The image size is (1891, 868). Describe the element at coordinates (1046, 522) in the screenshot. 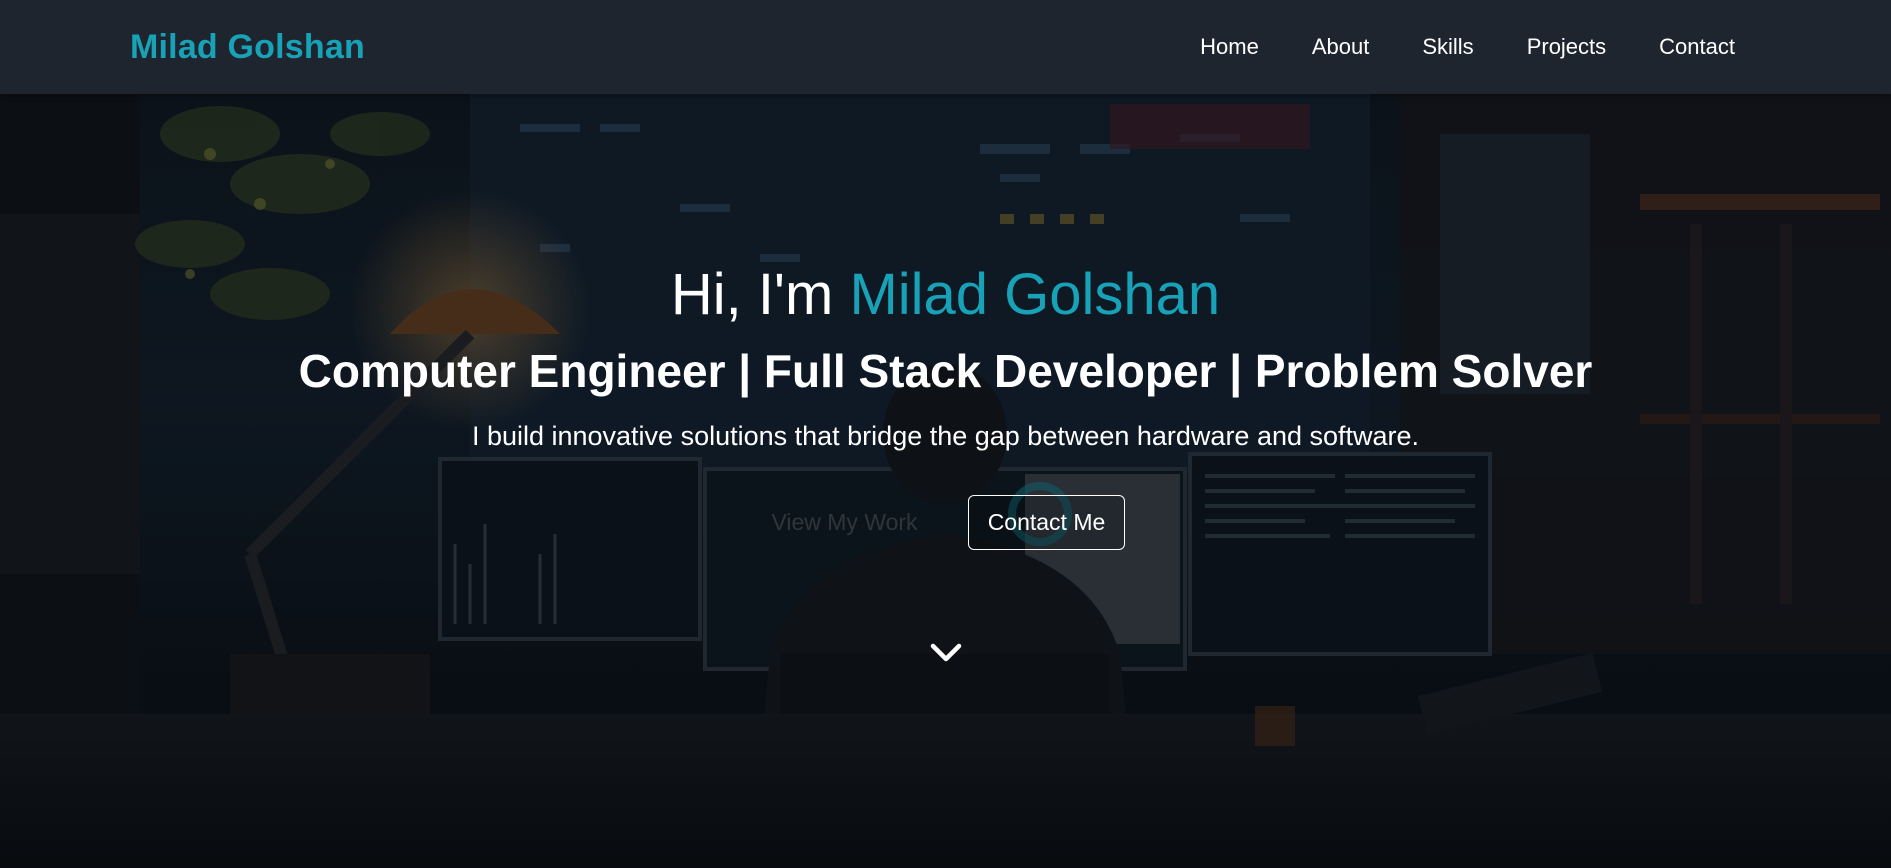

I see `contact-me-button: Contact Me` at that location.